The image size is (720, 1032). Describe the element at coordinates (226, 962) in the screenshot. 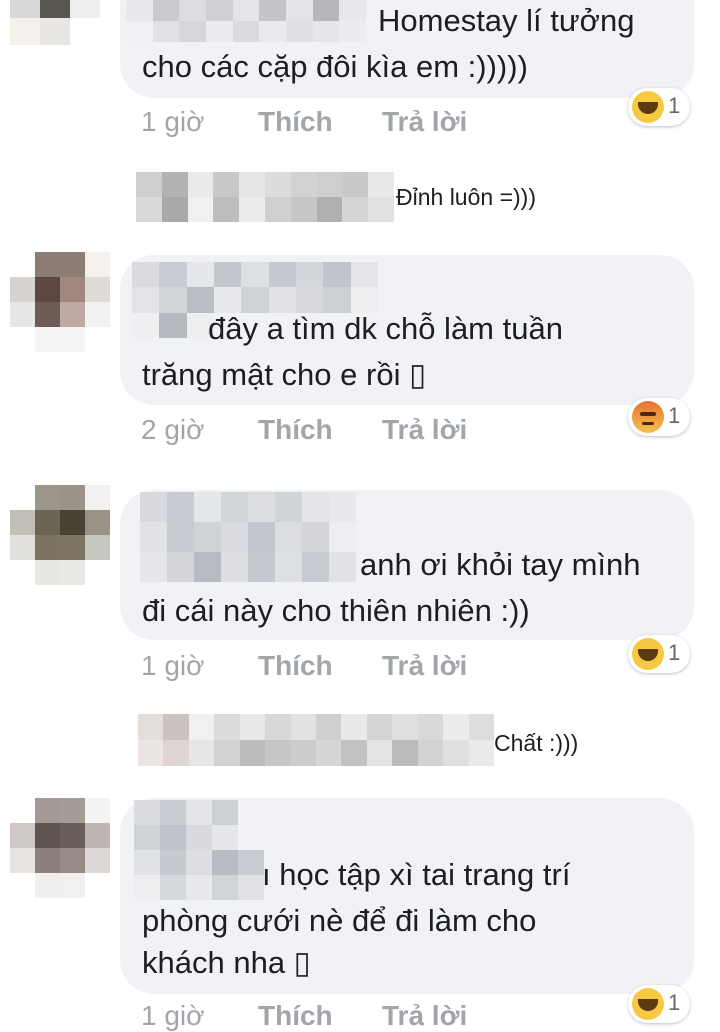

I see `comment-text-line: khách nha ▯` at that location.